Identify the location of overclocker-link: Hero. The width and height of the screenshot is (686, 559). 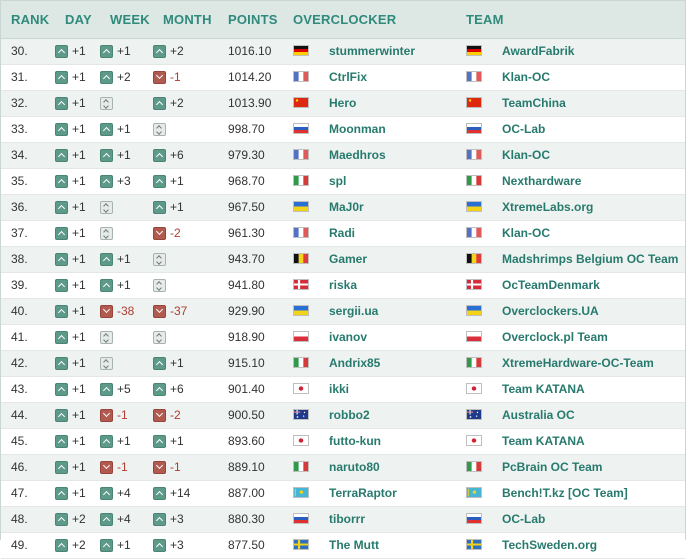
(342, 103).